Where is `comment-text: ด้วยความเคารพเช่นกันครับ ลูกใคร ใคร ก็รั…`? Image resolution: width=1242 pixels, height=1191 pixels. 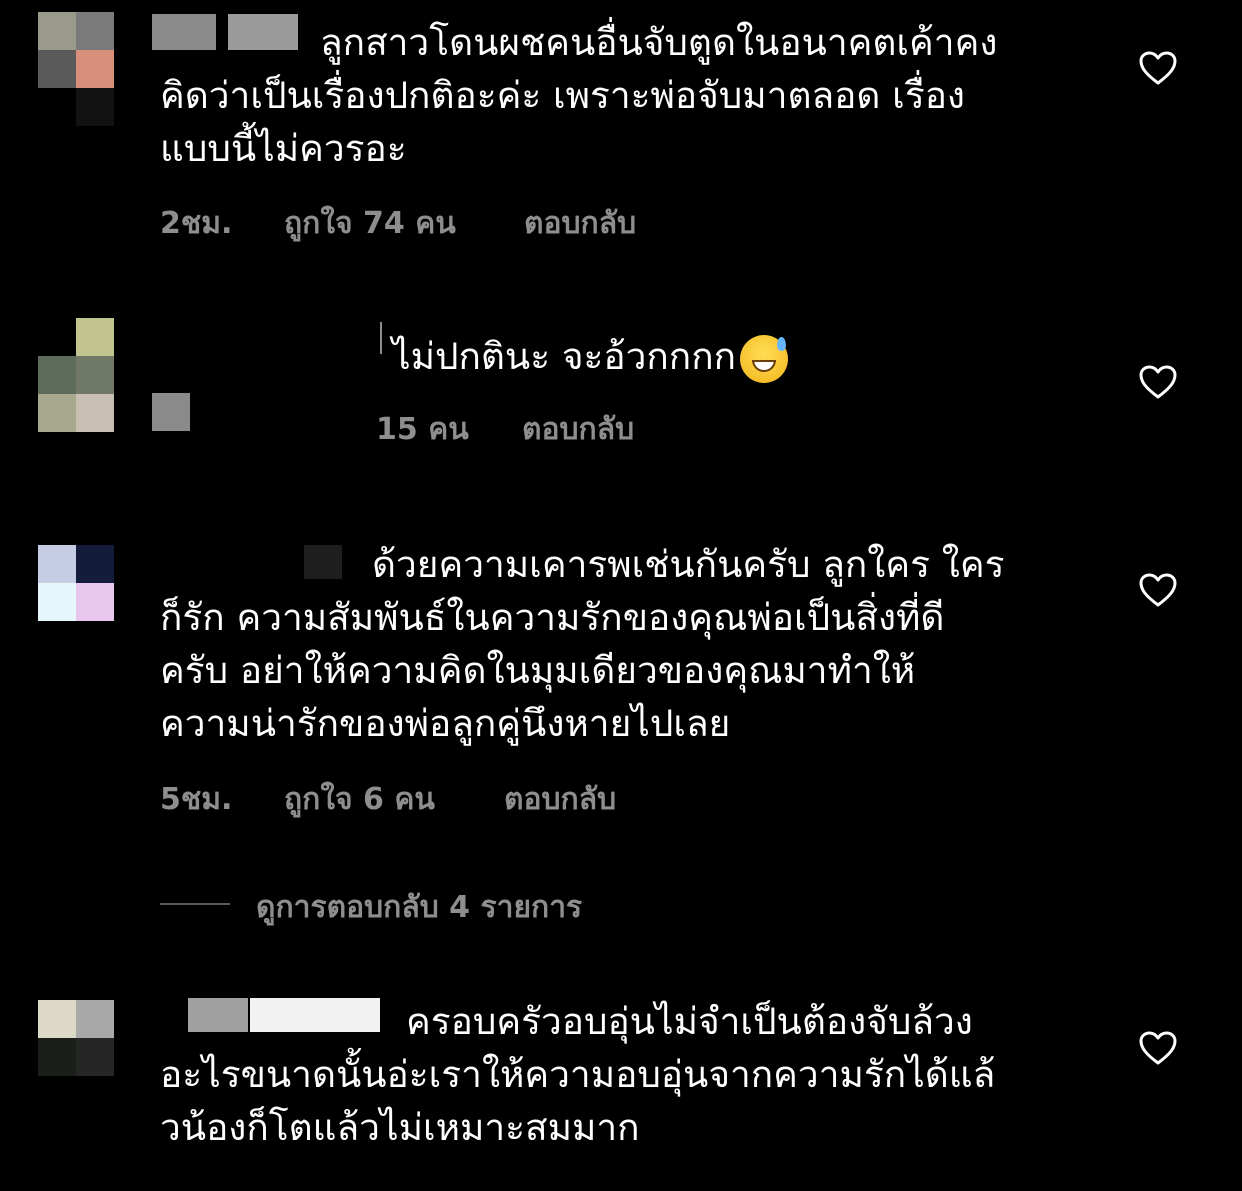
comment-text: ด้วยความเคารพเช่นกันครับ ลูกใคร ใคร ก็รั… is located at coordinates (620, 644).